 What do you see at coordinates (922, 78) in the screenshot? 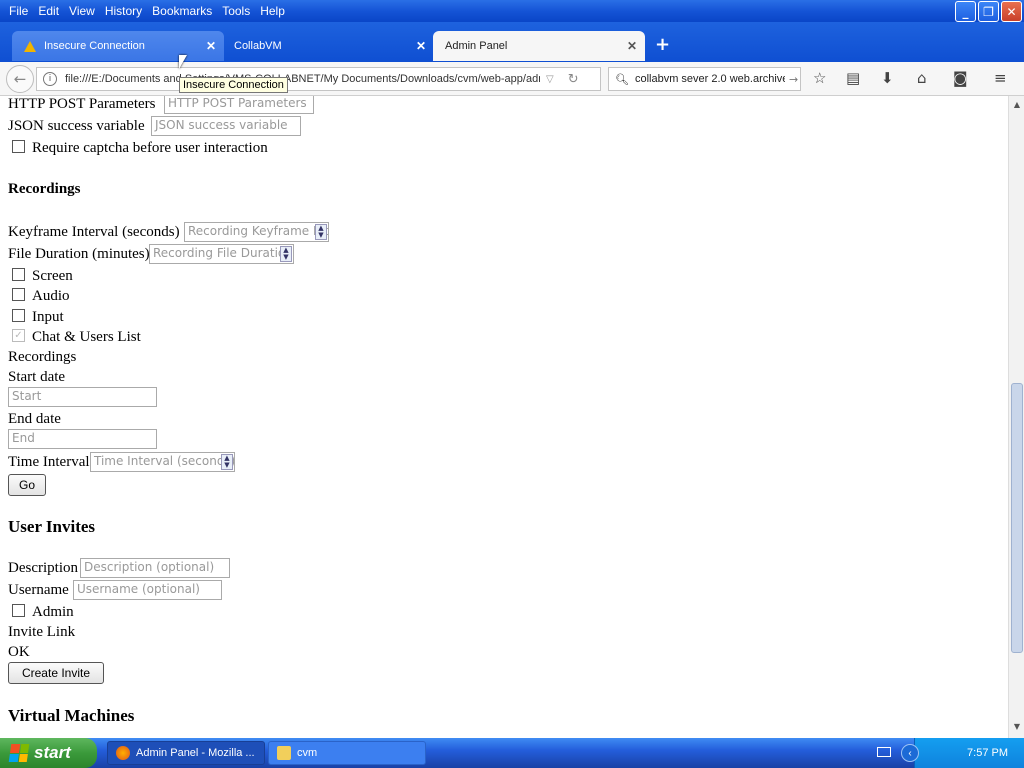
I see `home-icon: ⌂` at bounding box center [922, 78].